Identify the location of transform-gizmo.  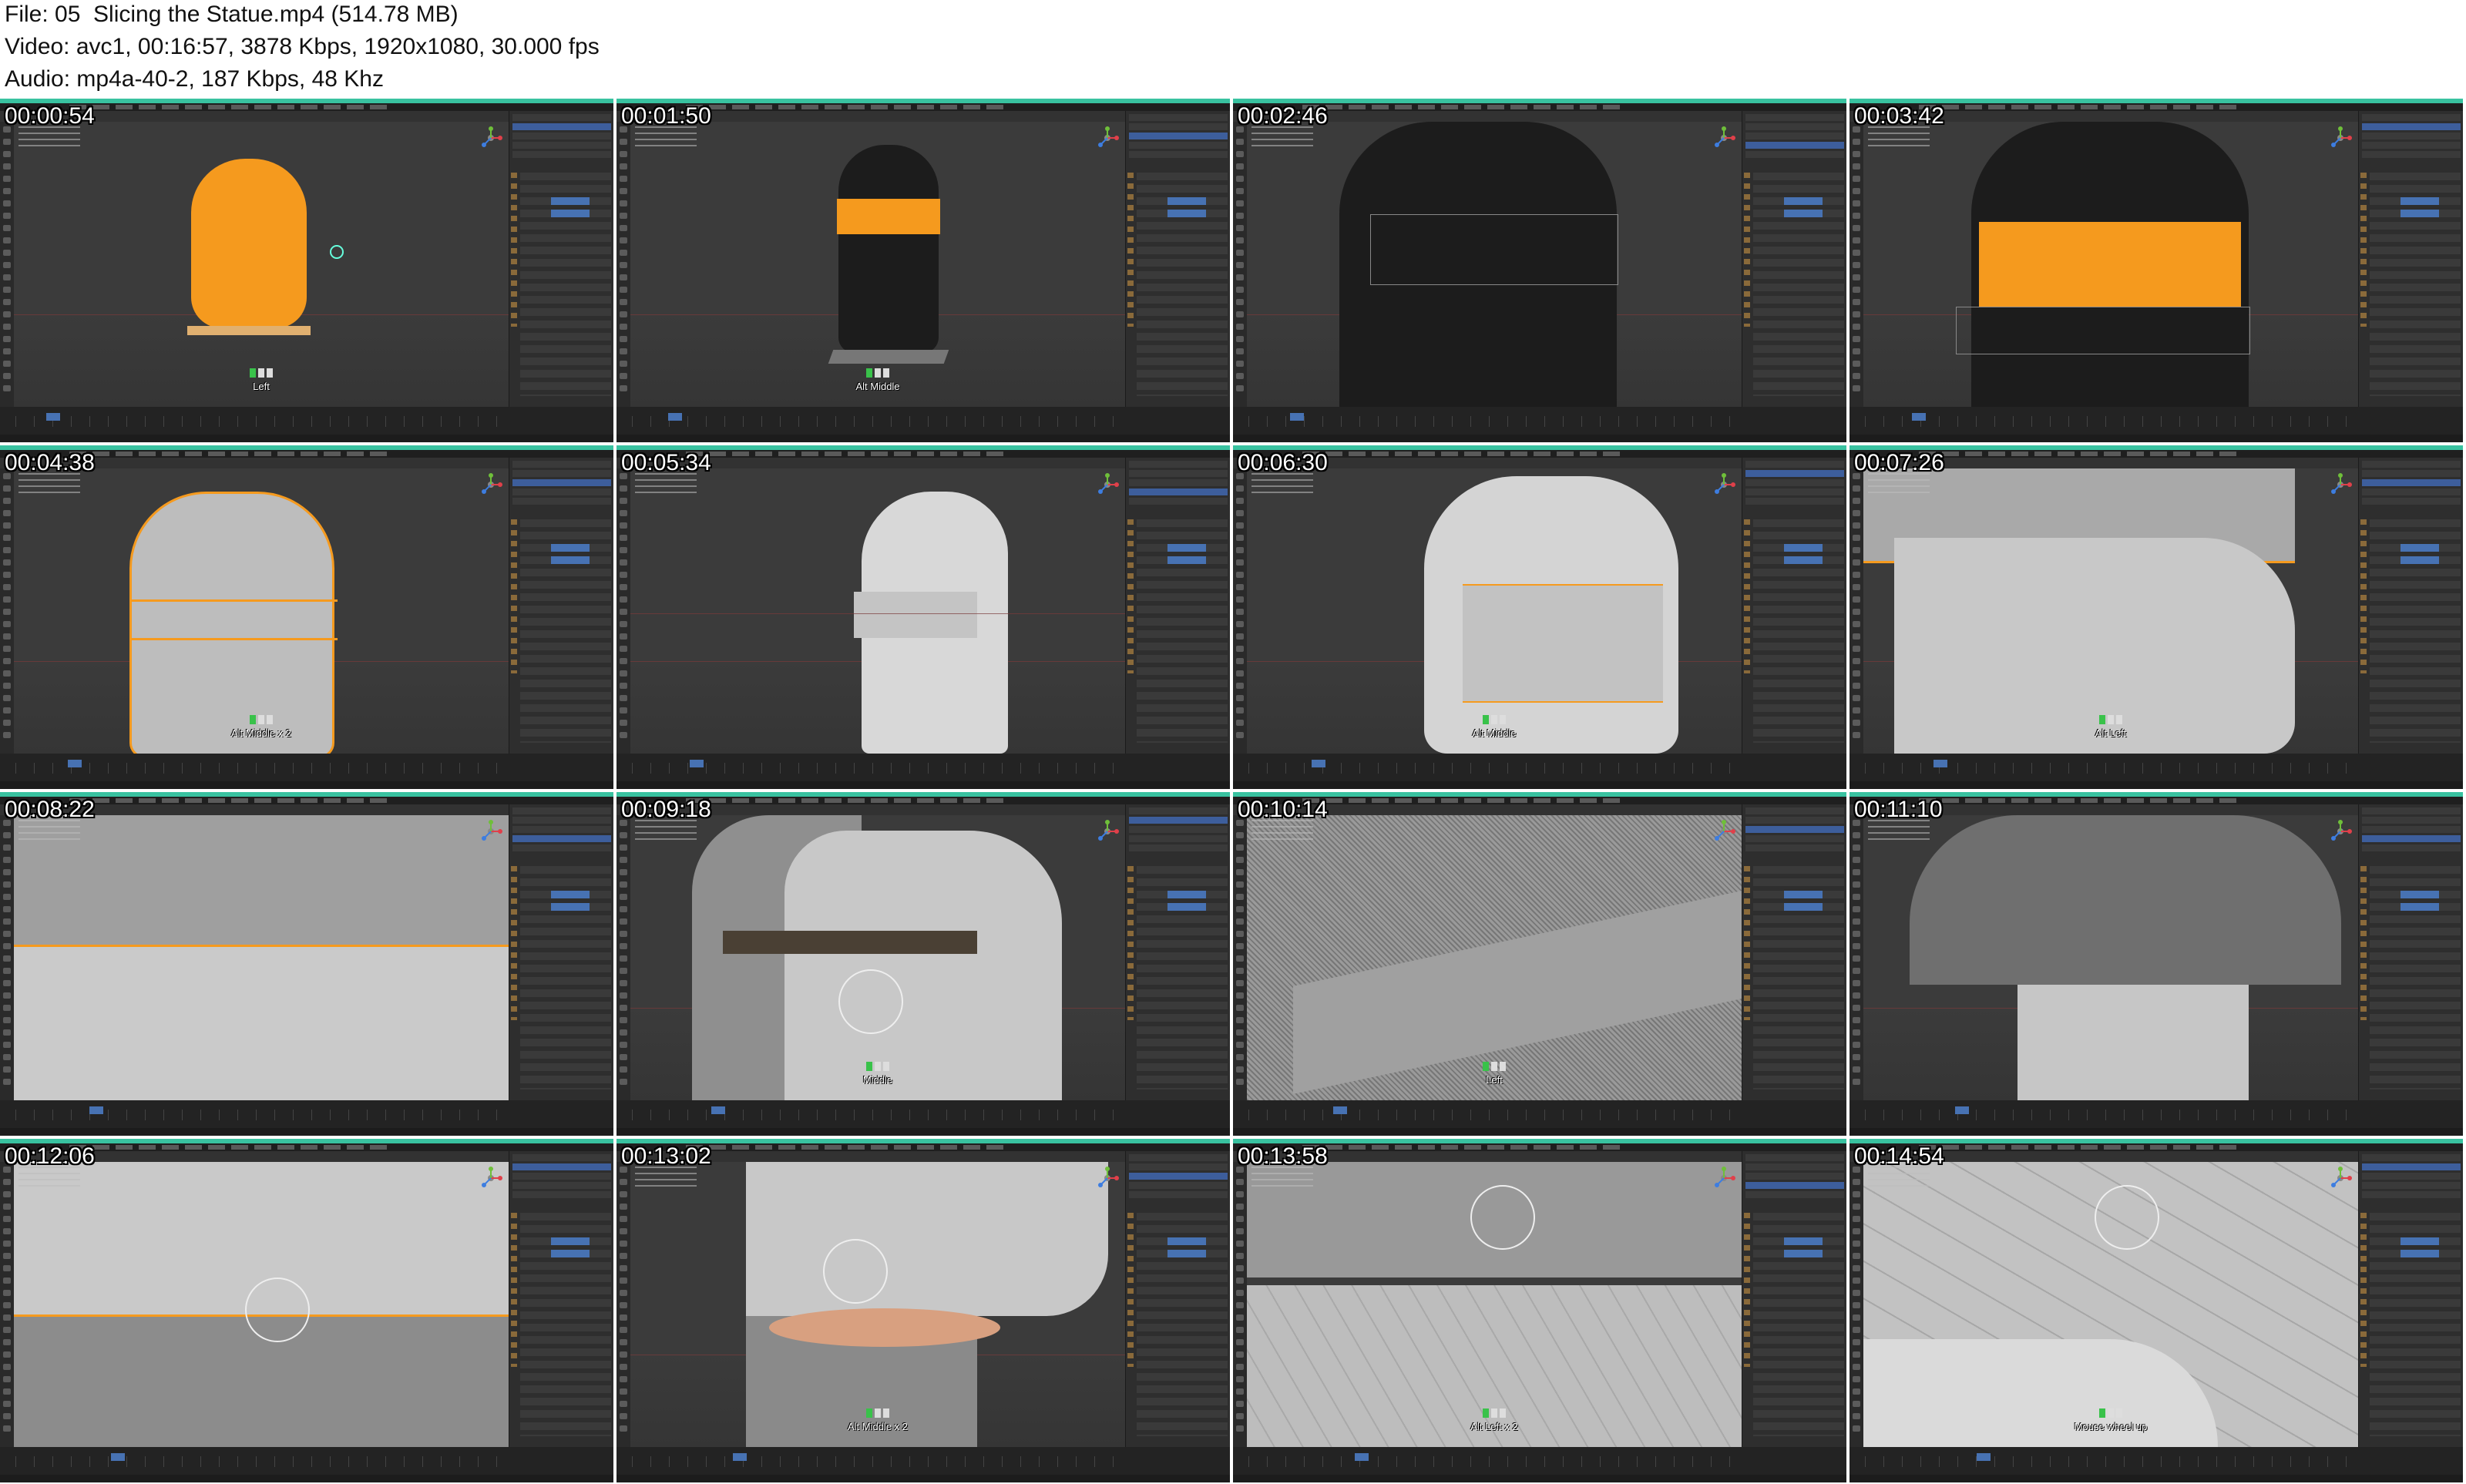
(855, 1271).